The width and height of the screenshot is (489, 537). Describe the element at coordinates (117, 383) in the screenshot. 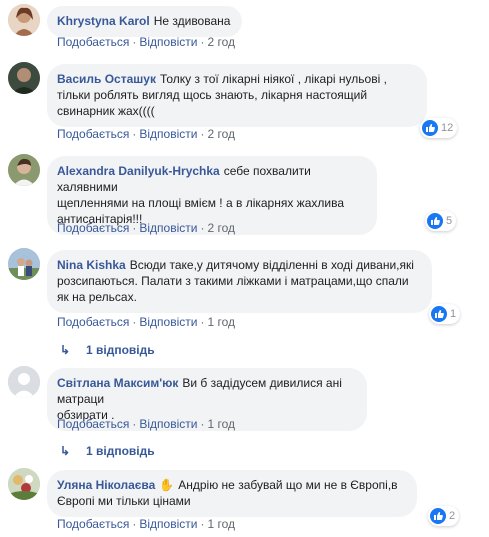

I see `comment-author: Світлана Максим'юк` at that location.